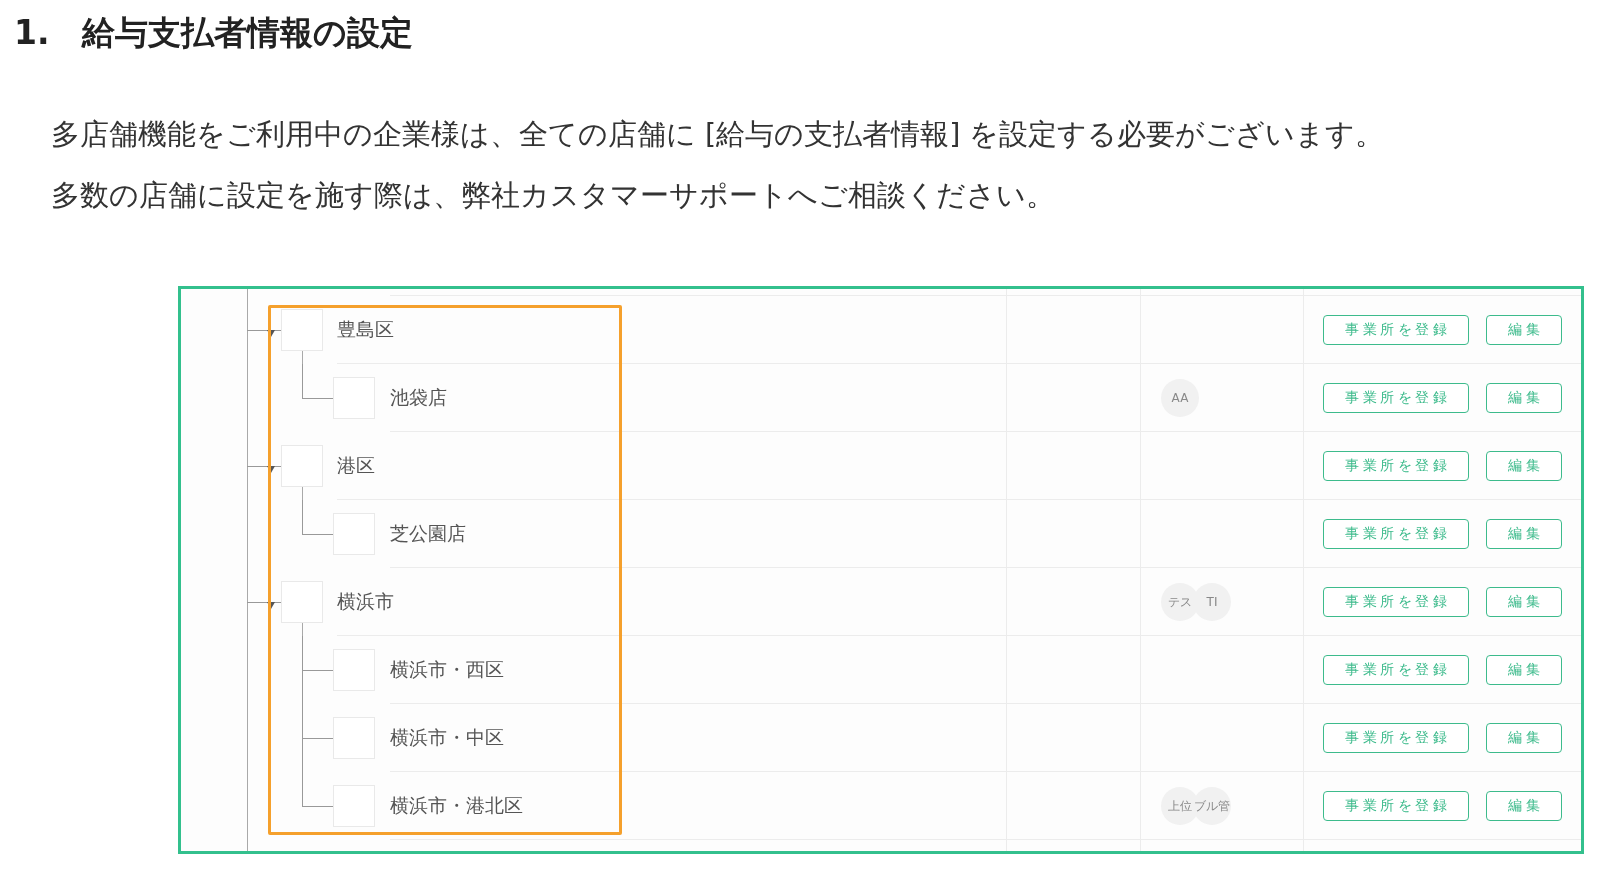 This screenshot has width=1600, height=872. I want to click on section-heading: 1. 給与支払者情報の設定, so click(214, 33).